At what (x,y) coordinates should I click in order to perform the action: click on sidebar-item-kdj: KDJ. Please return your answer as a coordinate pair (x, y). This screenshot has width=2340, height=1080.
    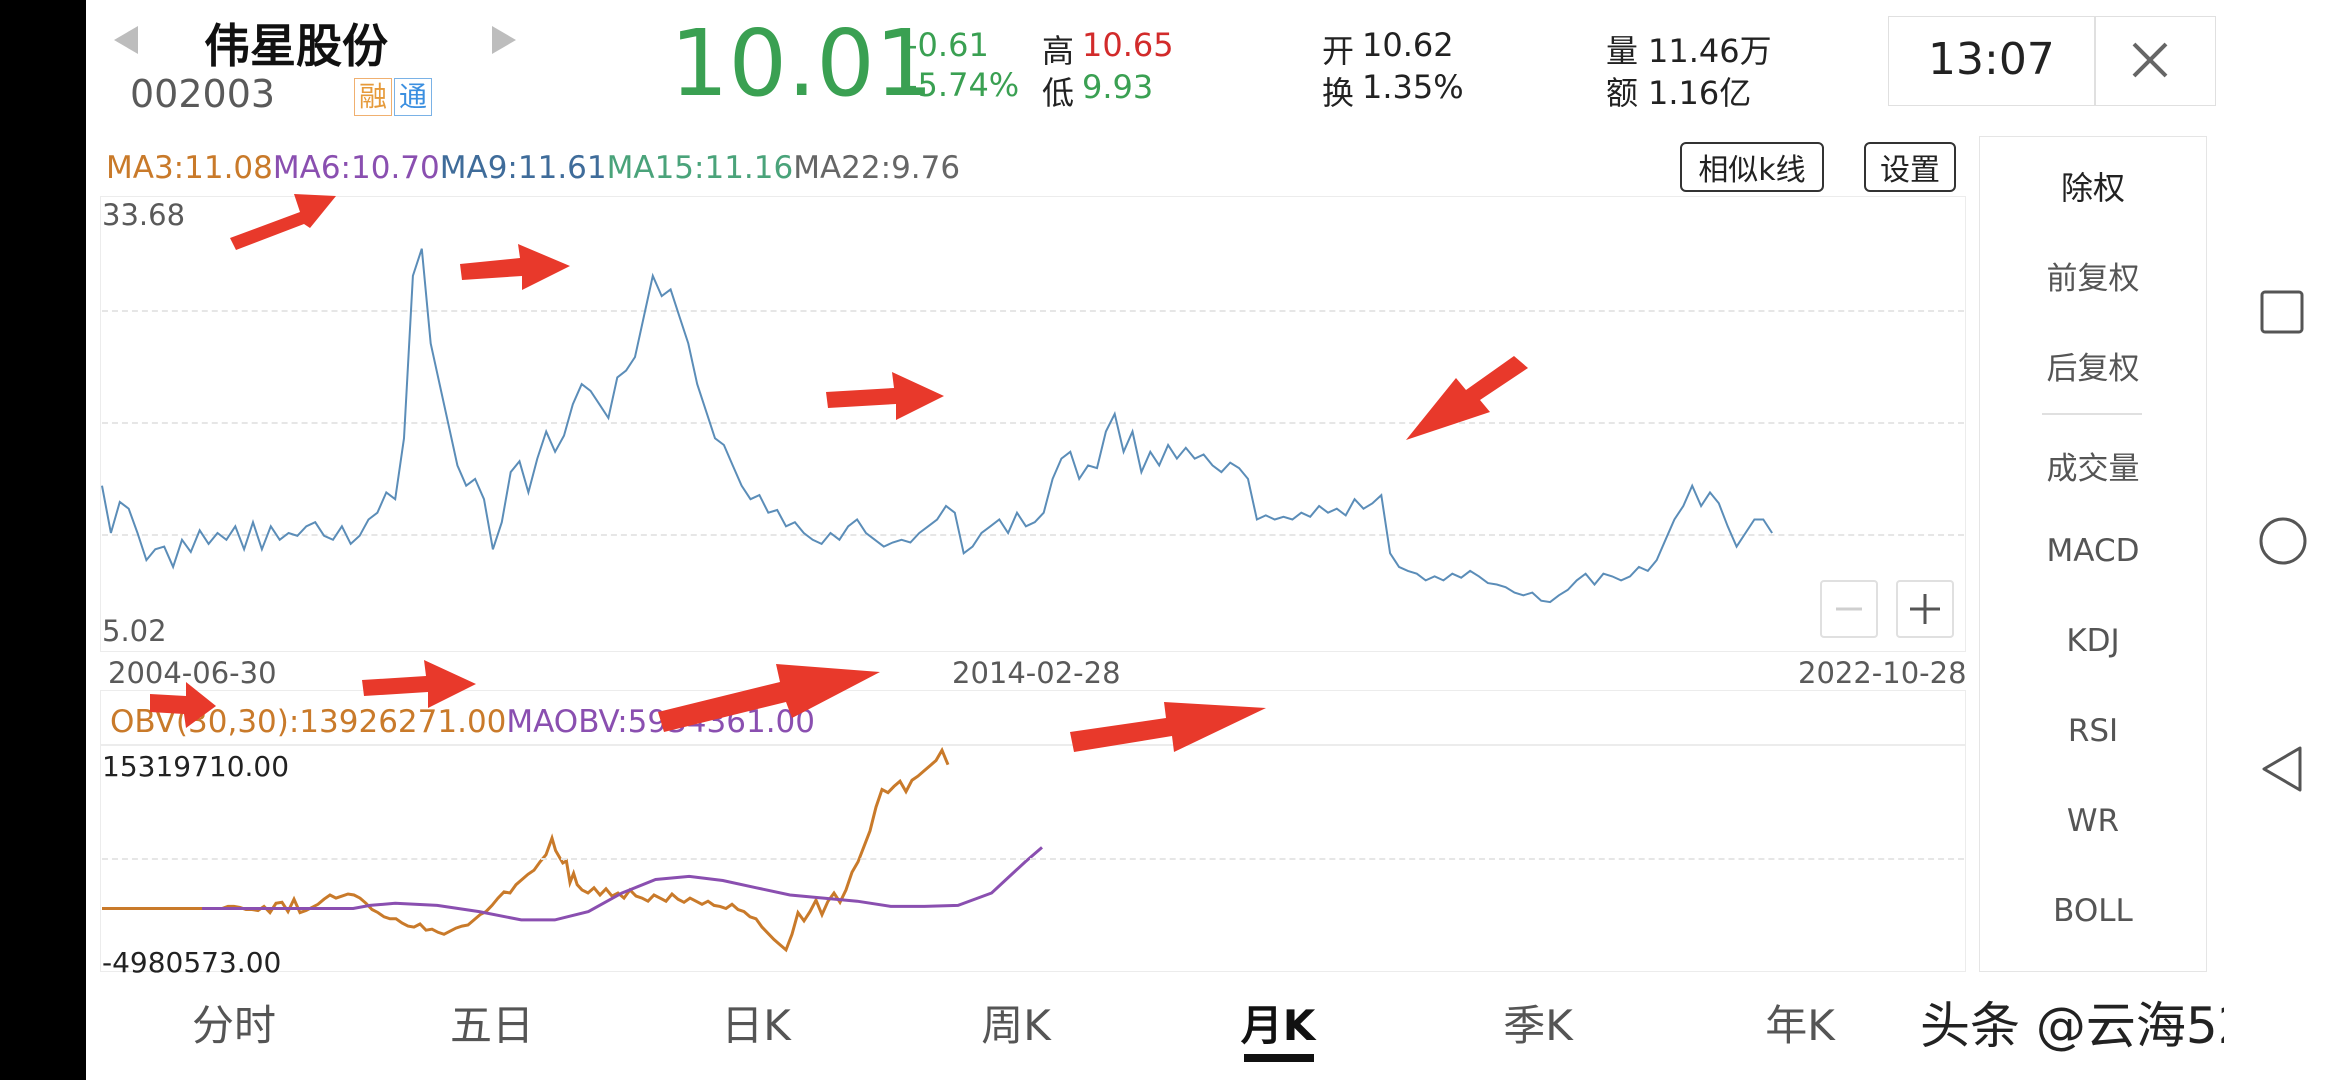
    Looking at the image, I should click on (2093, 641).